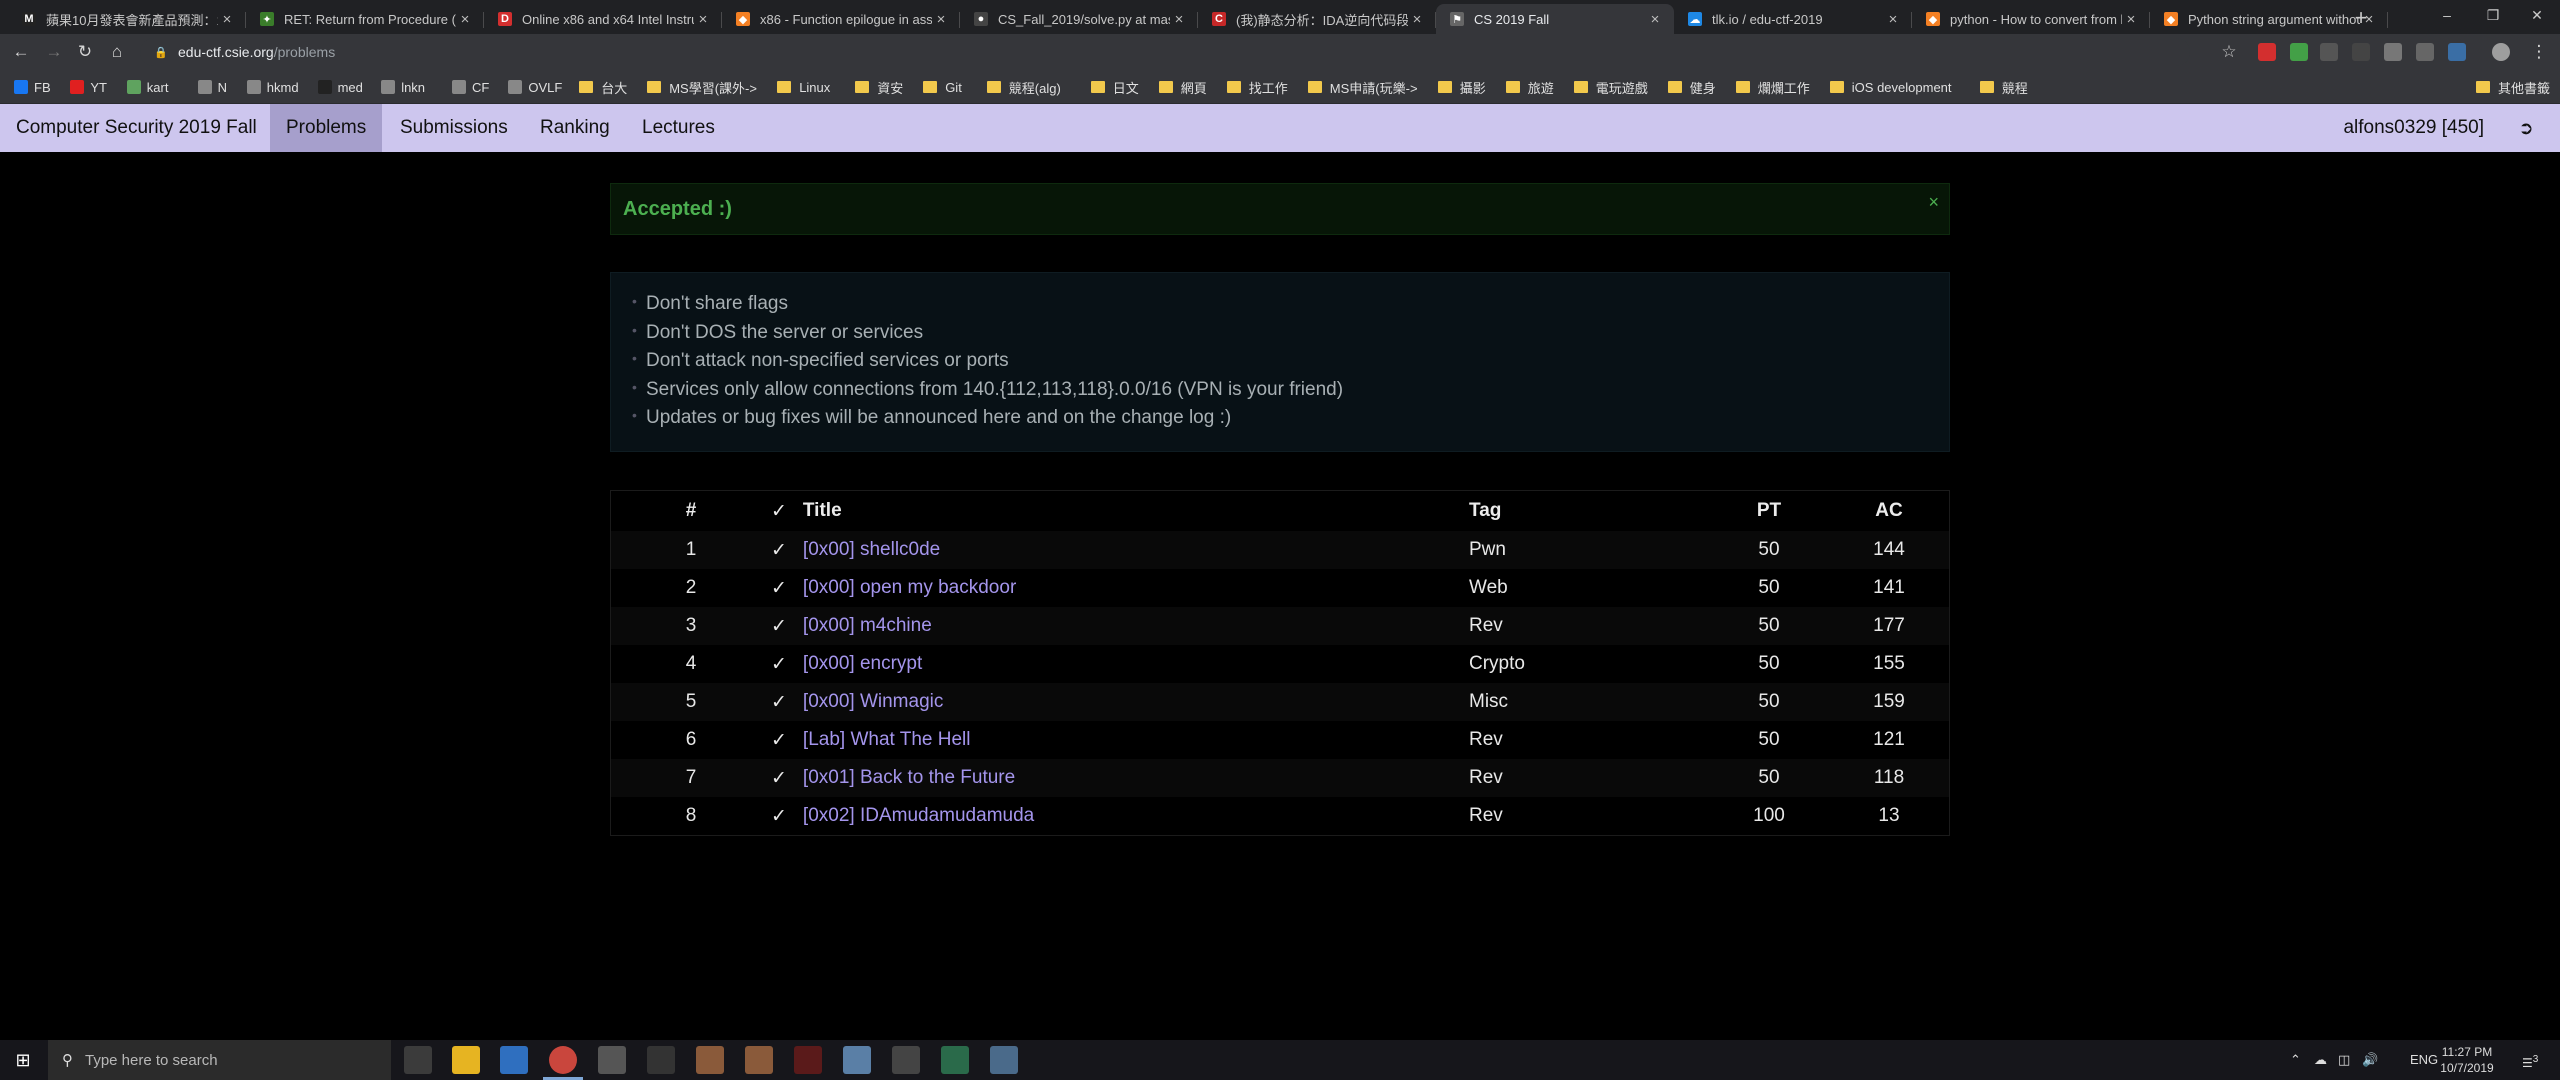 This screenshot has width=2560, height=1080. What do you see at coordinates (136, 128) in the screenshot?
I see `site-brand: Computer Security 2019 Fall` at bounding box center [136, 128].